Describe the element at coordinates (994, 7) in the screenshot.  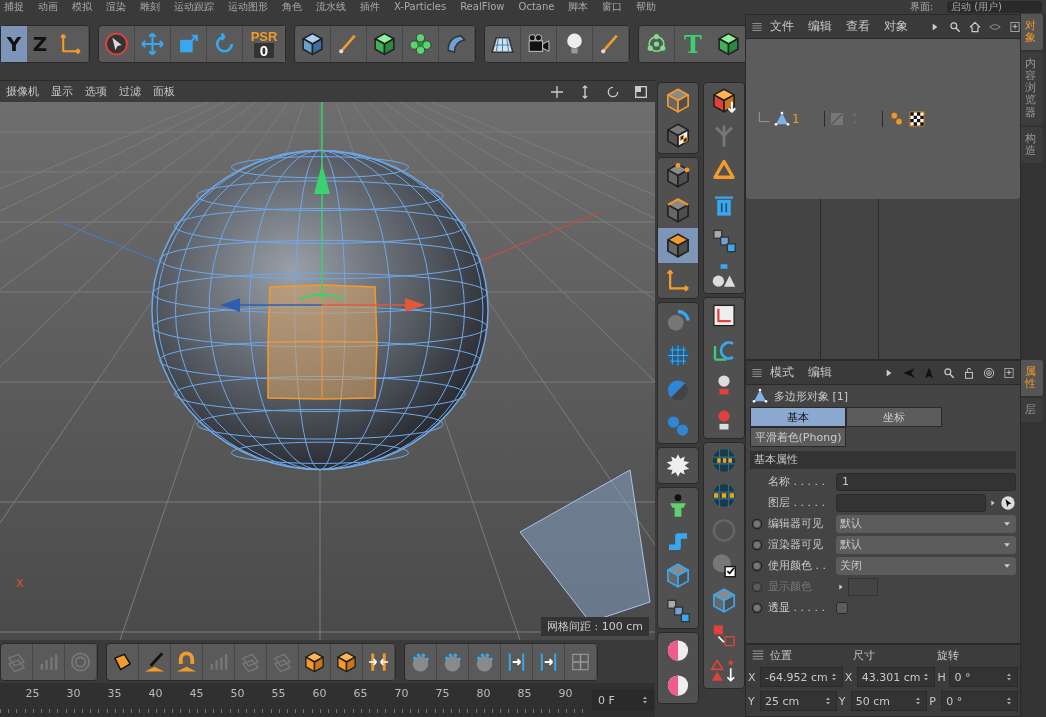
I see `layout-dropdown: 启动 (用户)` at that location.